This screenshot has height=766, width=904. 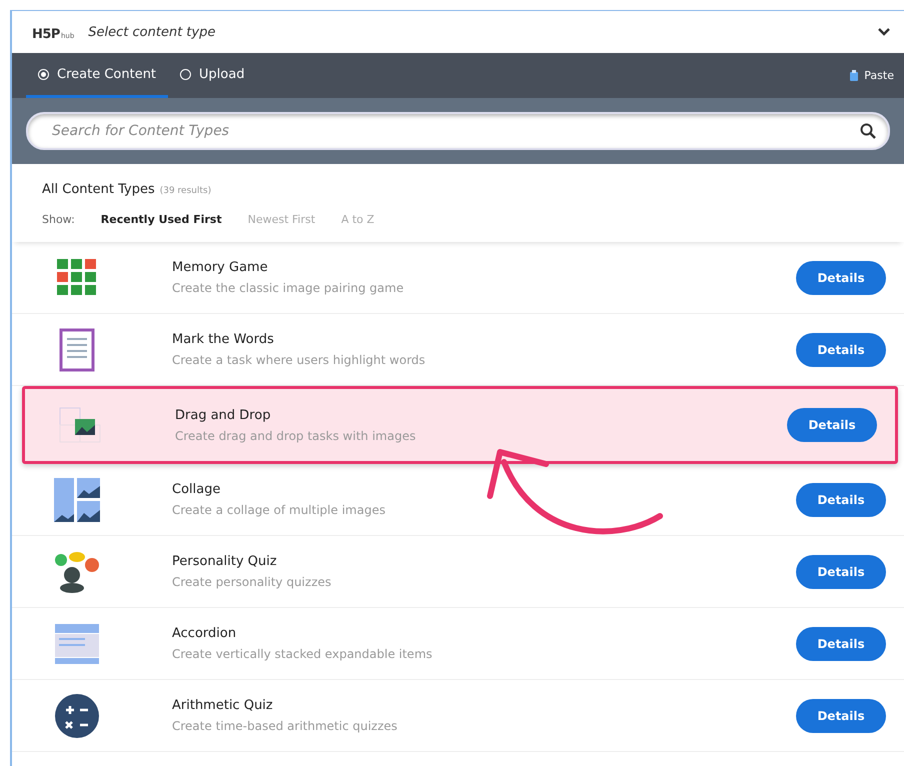 What do you see at coordinates (884, 32) in the screenshot?
I see `chevron-icon` at bounding box center [884, 32].